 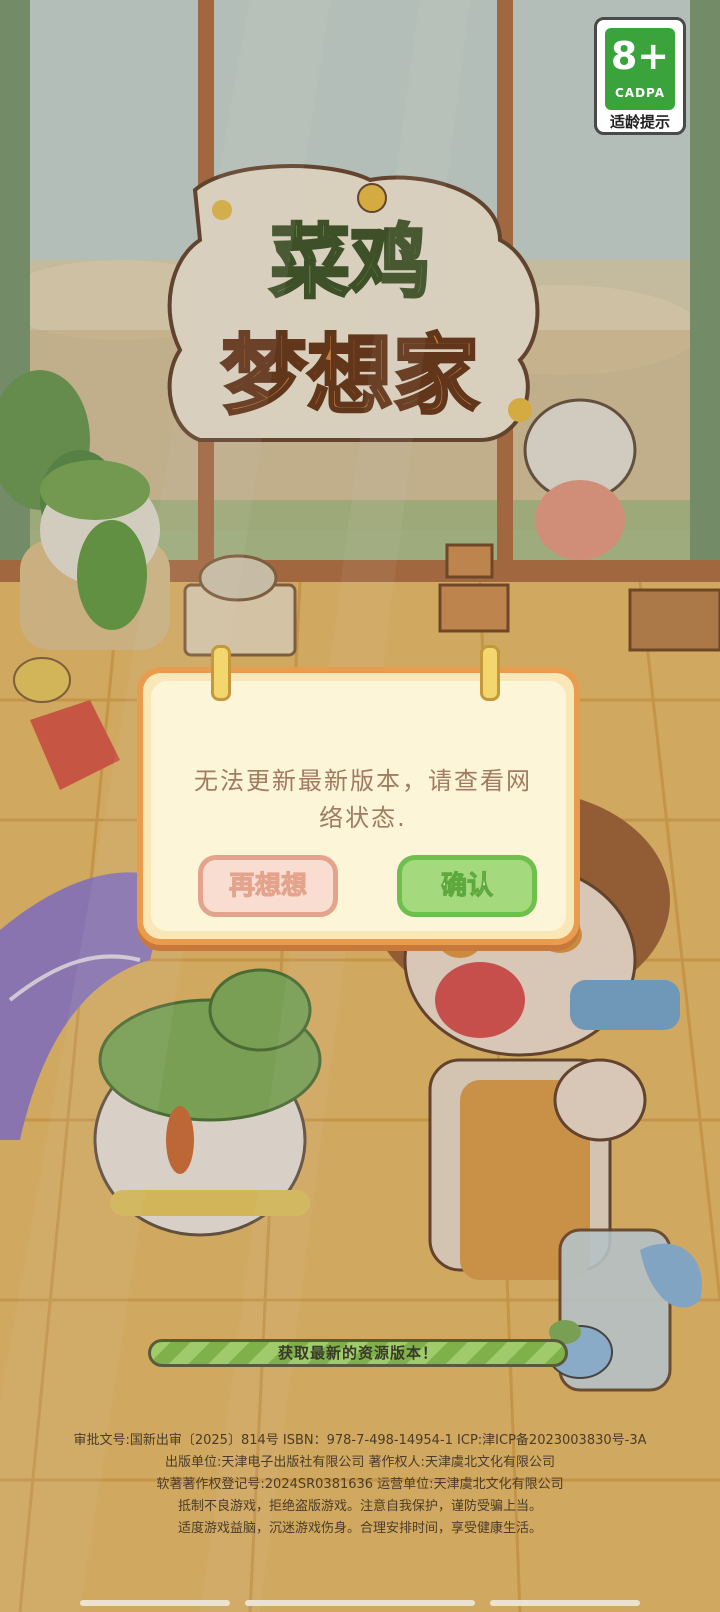 I want to click on loading-progress-bar: 获取最新的资源版本！, so click(x=358, y=1353).